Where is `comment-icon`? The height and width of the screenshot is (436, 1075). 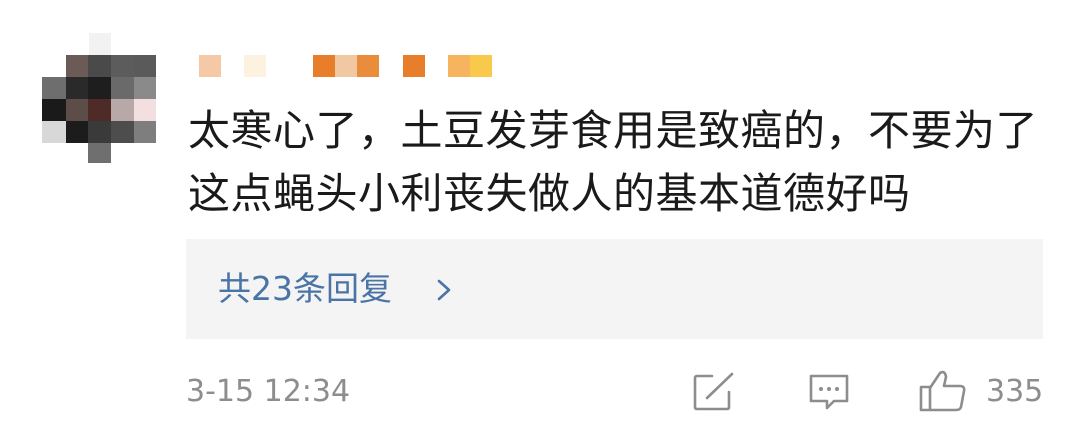
comment-icon is located at coordinates (829, 392).